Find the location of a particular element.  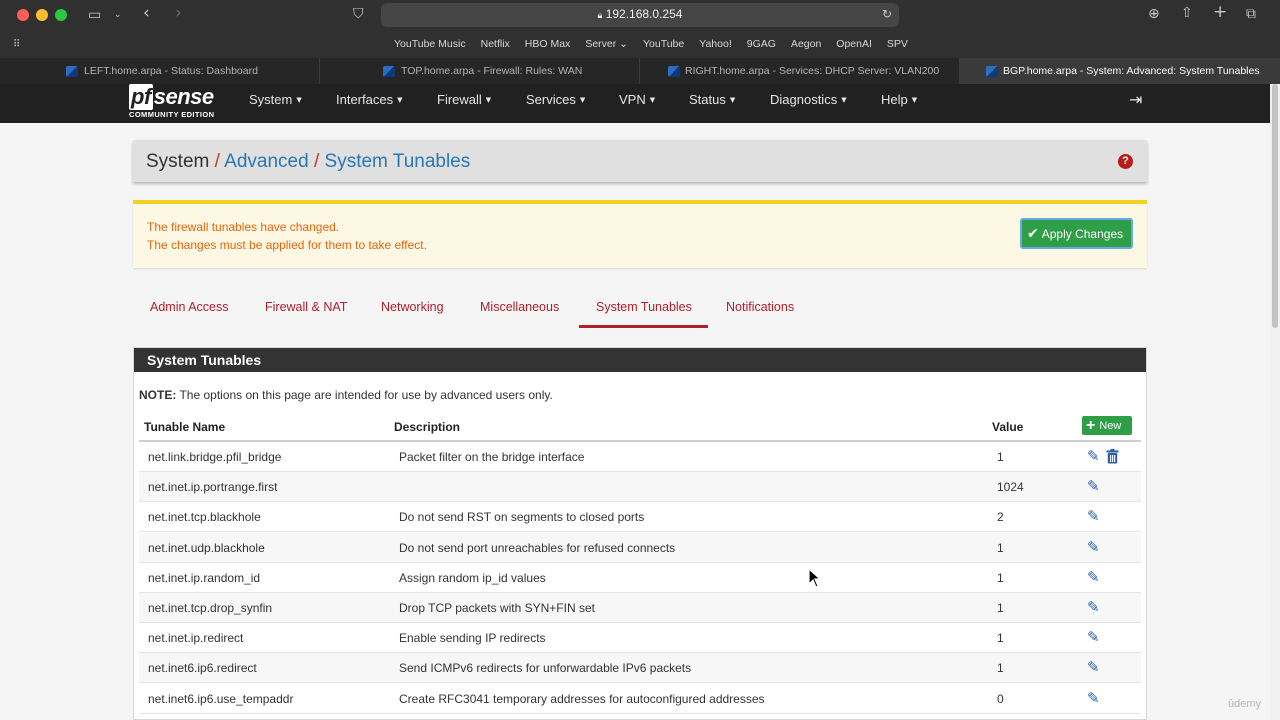

bookmark-server: Server ⌄ is located at coordinates (606, 44).